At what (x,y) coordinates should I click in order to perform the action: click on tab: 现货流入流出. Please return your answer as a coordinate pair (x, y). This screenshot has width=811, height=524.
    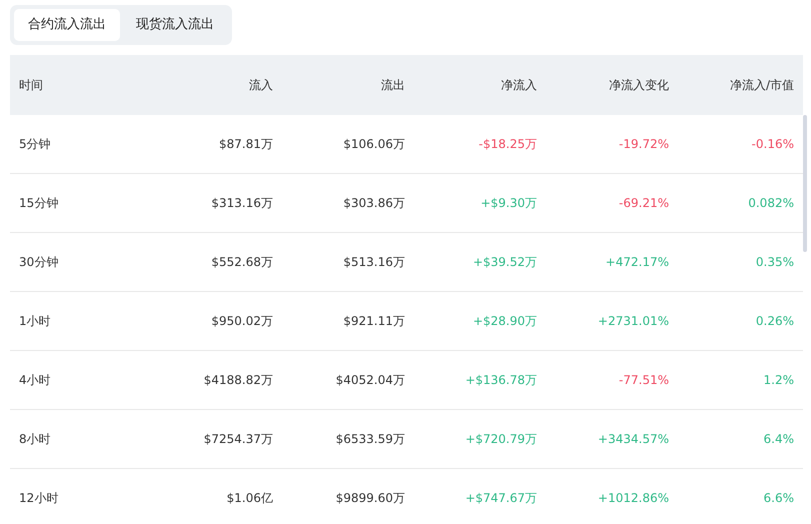
    Looking at the image, I should click on (175, 24).